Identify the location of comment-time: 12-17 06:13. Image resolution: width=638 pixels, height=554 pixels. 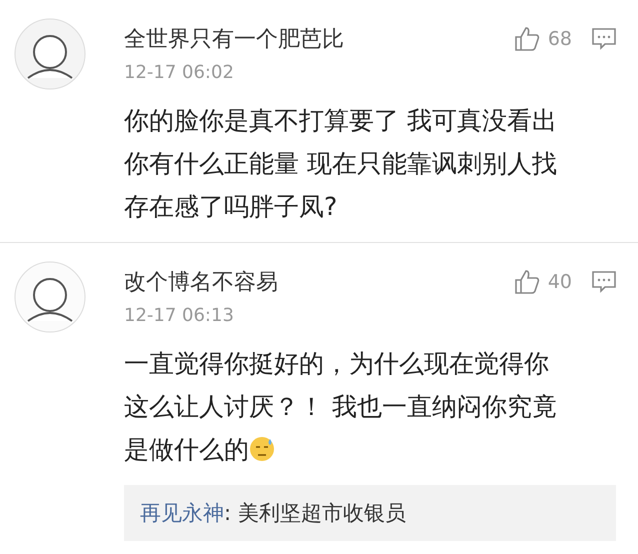
(179, 315).